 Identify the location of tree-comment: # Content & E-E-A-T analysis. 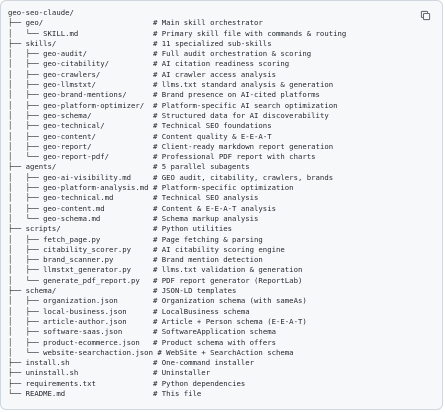
(214, 208).